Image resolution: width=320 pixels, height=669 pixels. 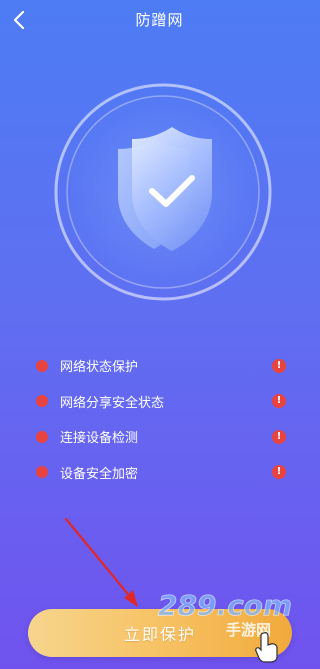 I want to click on protect-now-label: 立即保护, so click(x=159, y=634).